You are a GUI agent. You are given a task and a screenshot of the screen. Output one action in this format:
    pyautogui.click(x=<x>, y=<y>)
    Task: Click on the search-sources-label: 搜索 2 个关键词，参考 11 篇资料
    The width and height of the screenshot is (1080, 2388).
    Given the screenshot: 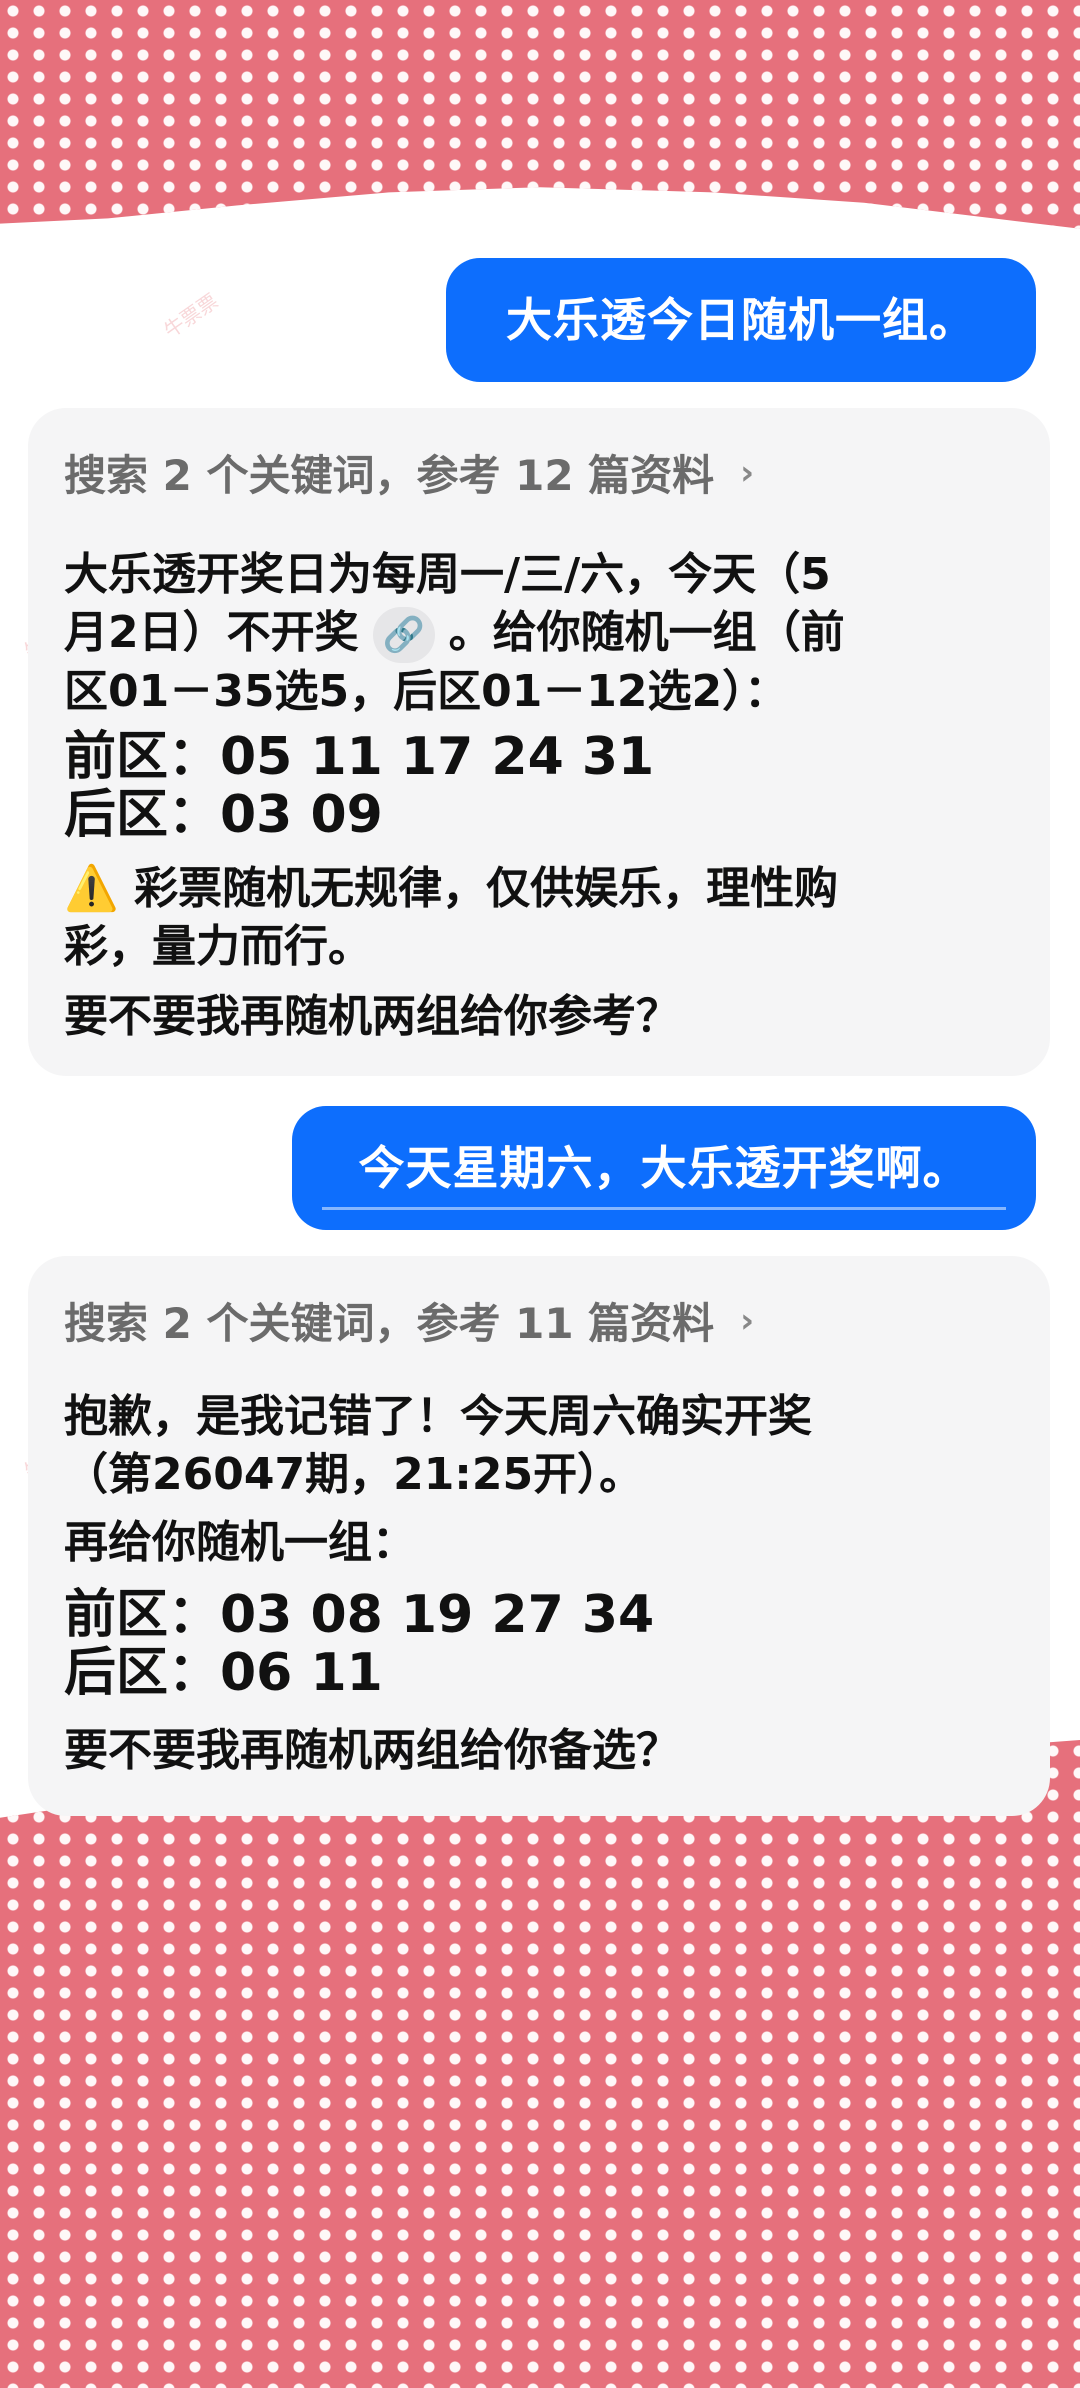 What is the action you would take?
    pyautogui.click(x=389, y=1323)
    